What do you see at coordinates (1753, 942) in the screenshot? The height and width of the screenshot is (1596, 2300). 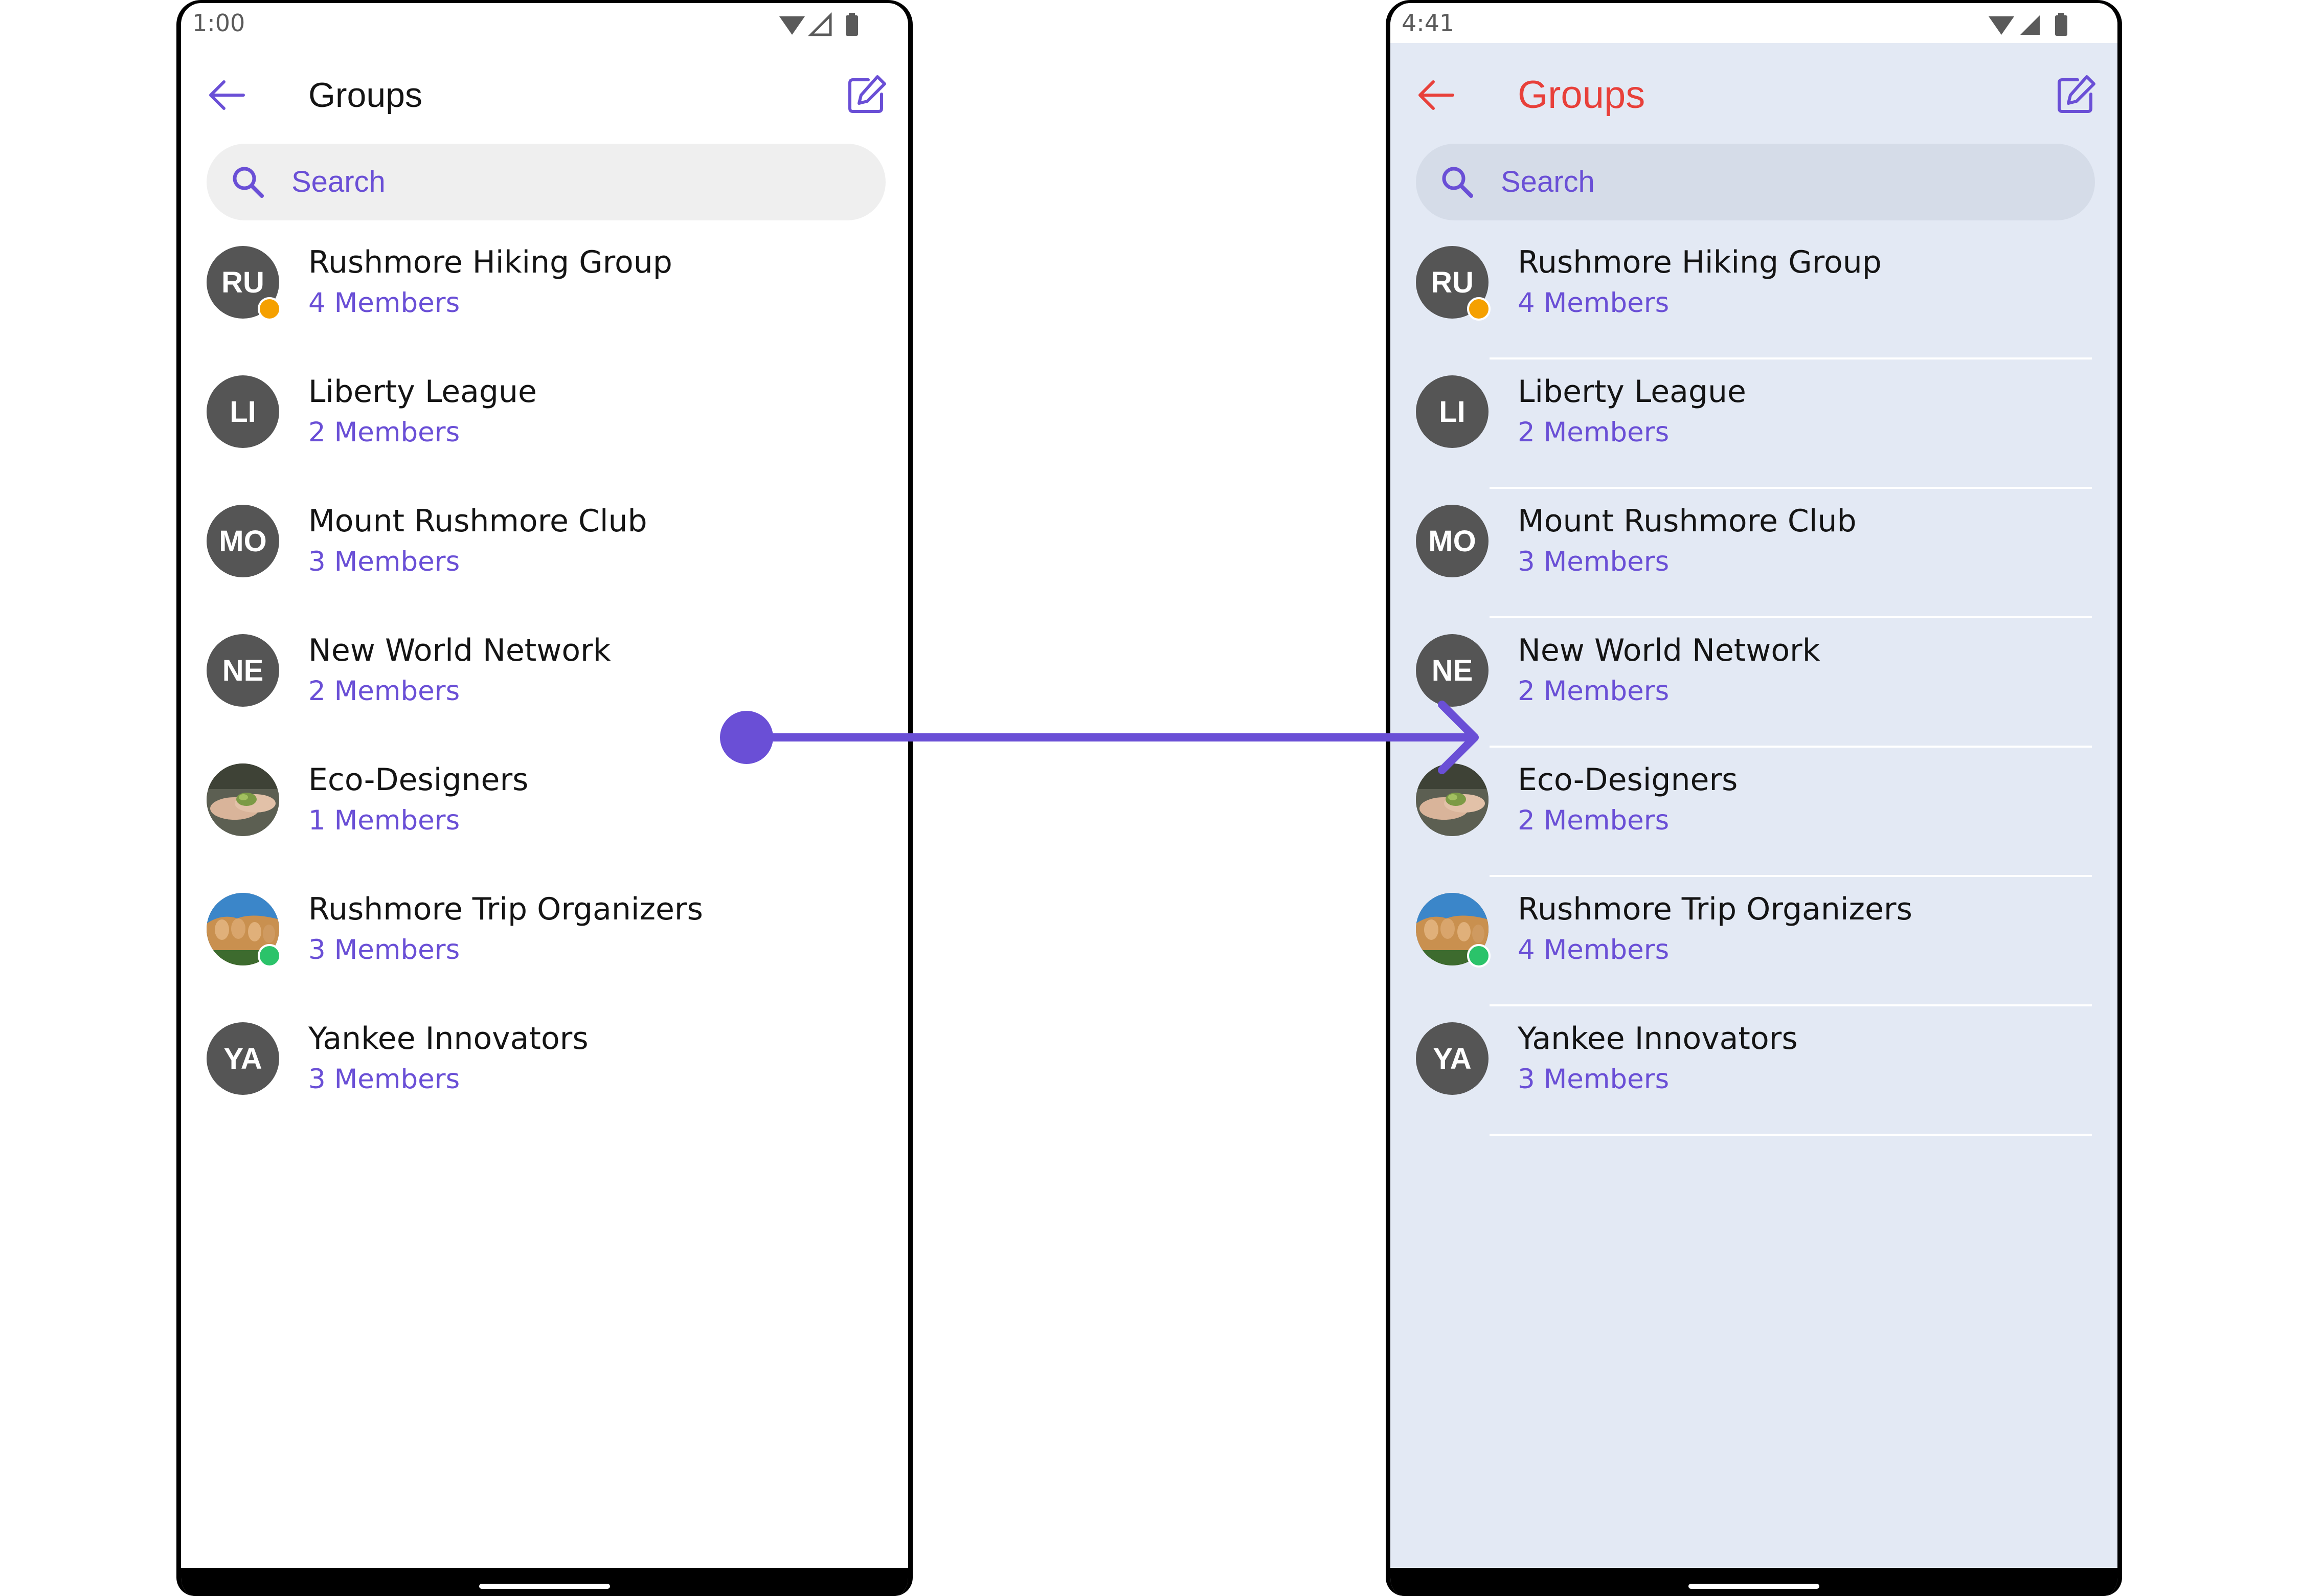 I see `group-row-rushmore-trip-organizers: Rushmore Trip Organizers 4 Members` at bounding box center [1753, 942].